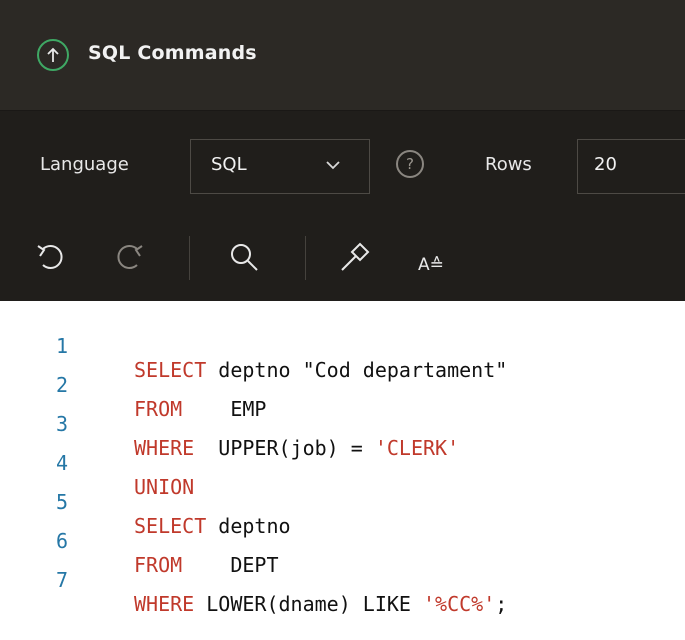  What do you see at coordinates (508, 164) in the screenshot?
I see `rows-label: Rows` at bounding box center [508, 164].